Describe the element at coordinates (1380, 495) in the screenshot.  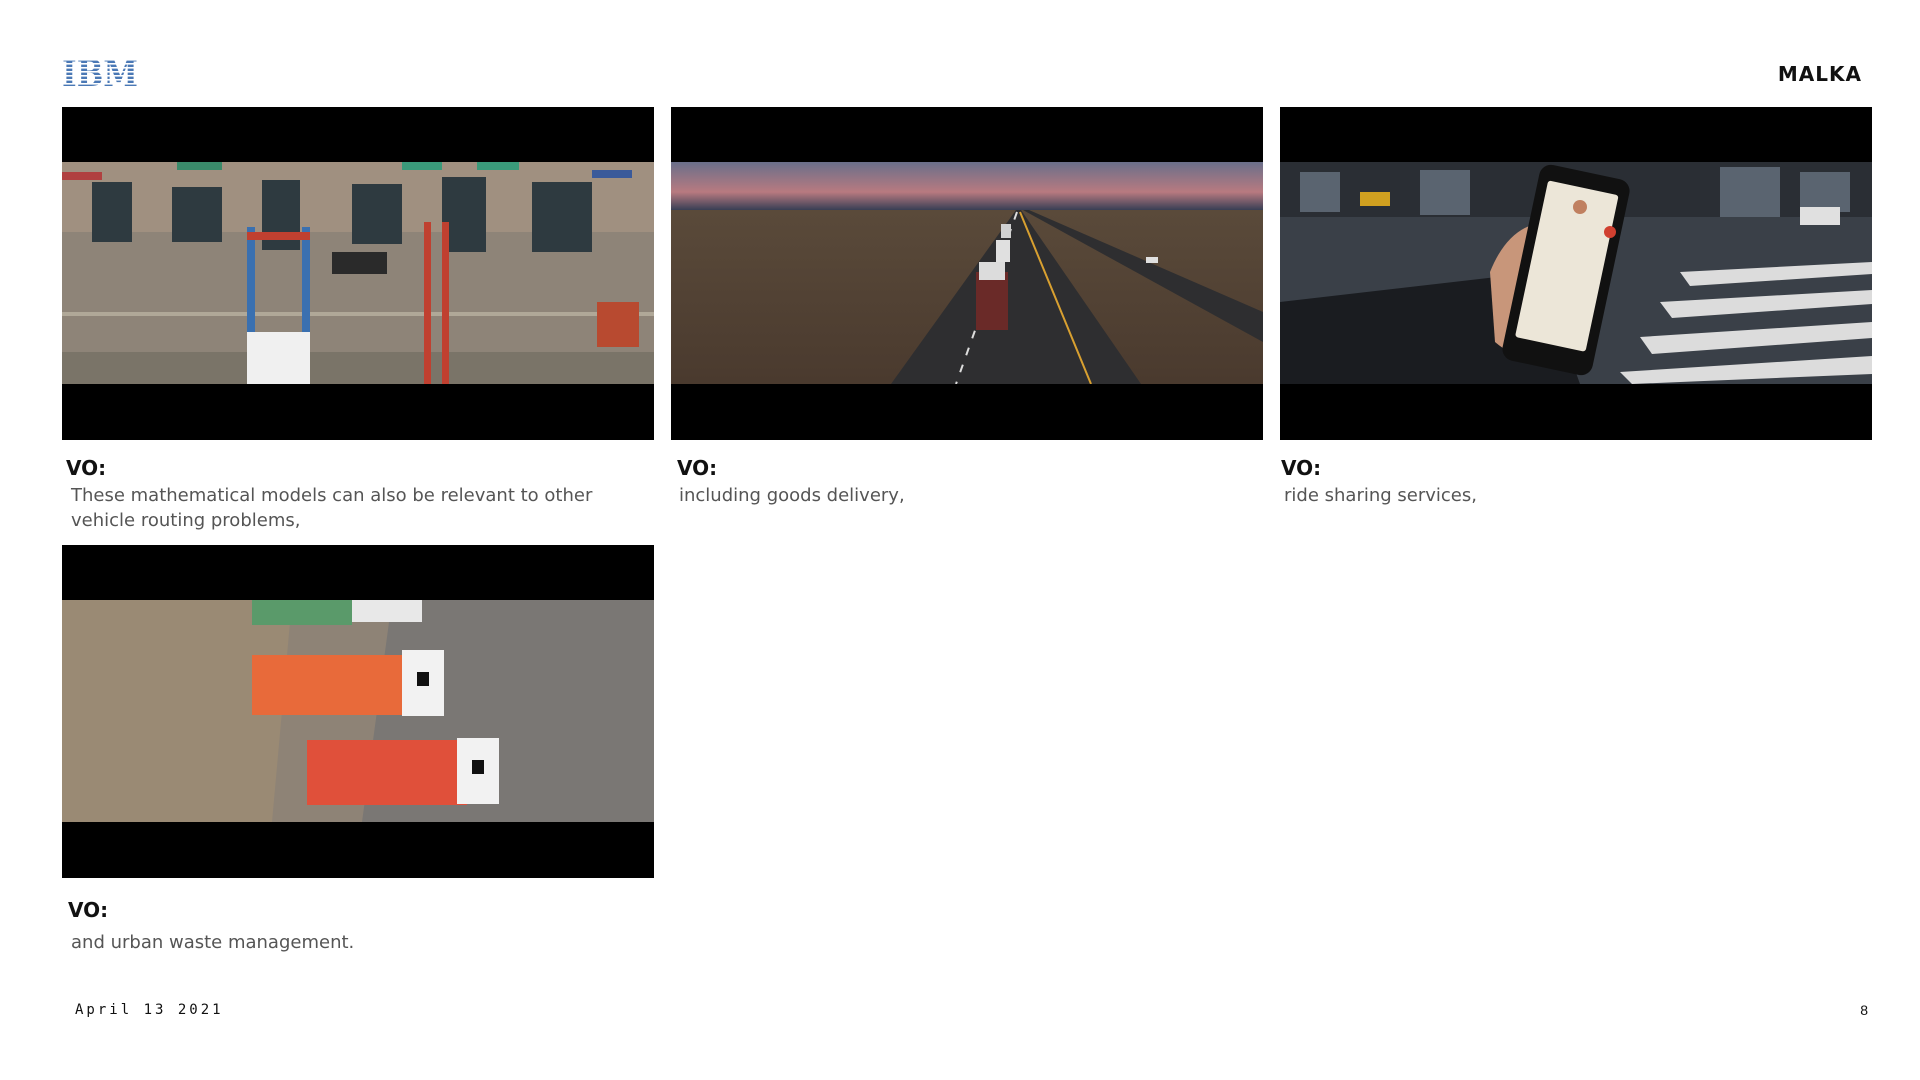
I see `vo-caption: ride sharing services,` at that location.